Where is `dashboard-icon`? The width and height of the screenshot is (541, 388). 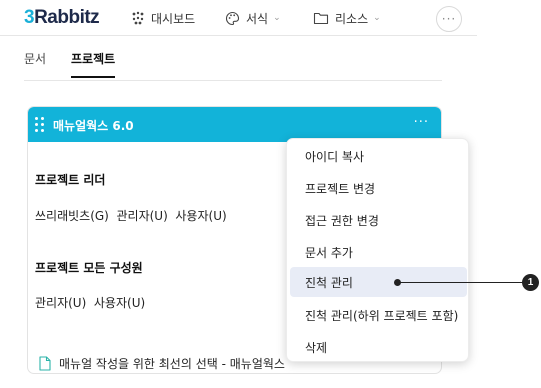 dashboard-icon is located at coordinates (138, 18).